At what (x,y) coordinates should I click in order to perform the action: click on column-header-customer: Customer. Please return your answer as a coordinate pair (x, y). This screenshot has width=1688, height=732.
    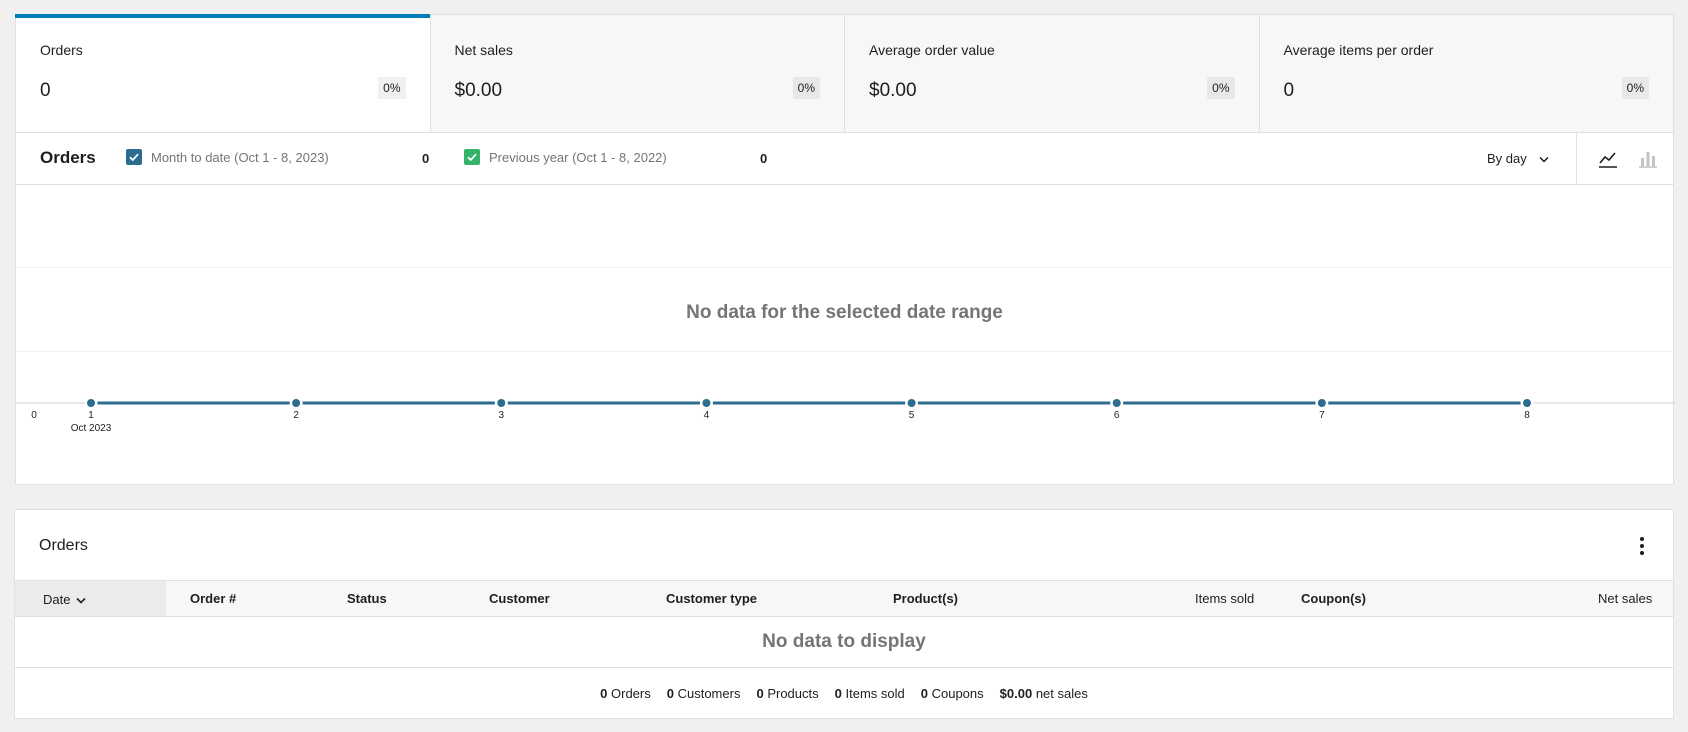
    Looking at the image, I should click on (519, 598).